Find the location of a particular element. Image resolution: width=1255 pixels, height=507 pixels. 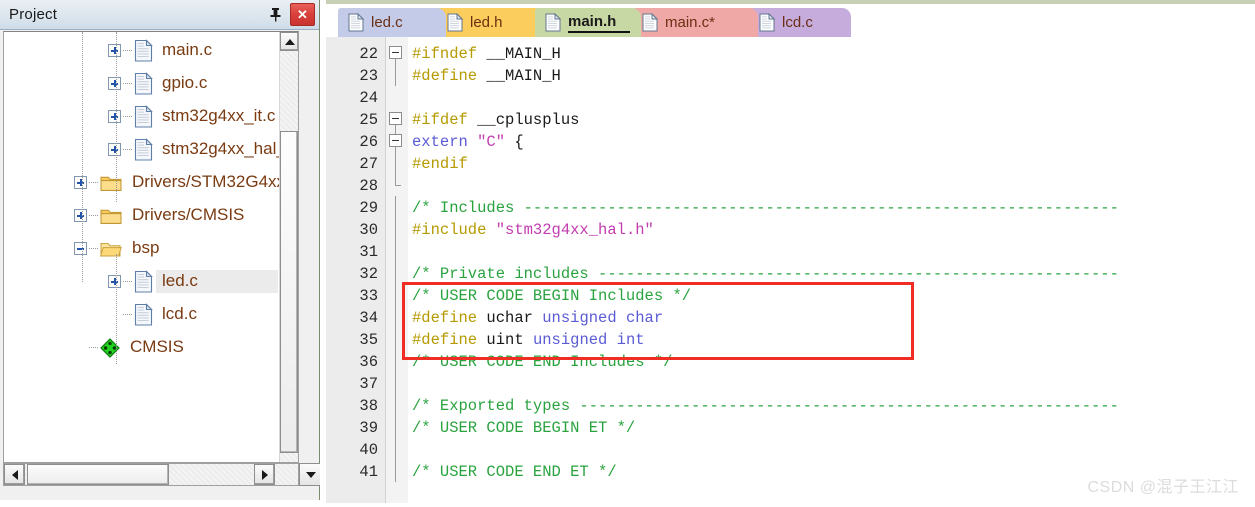

tree-item-label: gpio.c is located at coordinates (185, 82).